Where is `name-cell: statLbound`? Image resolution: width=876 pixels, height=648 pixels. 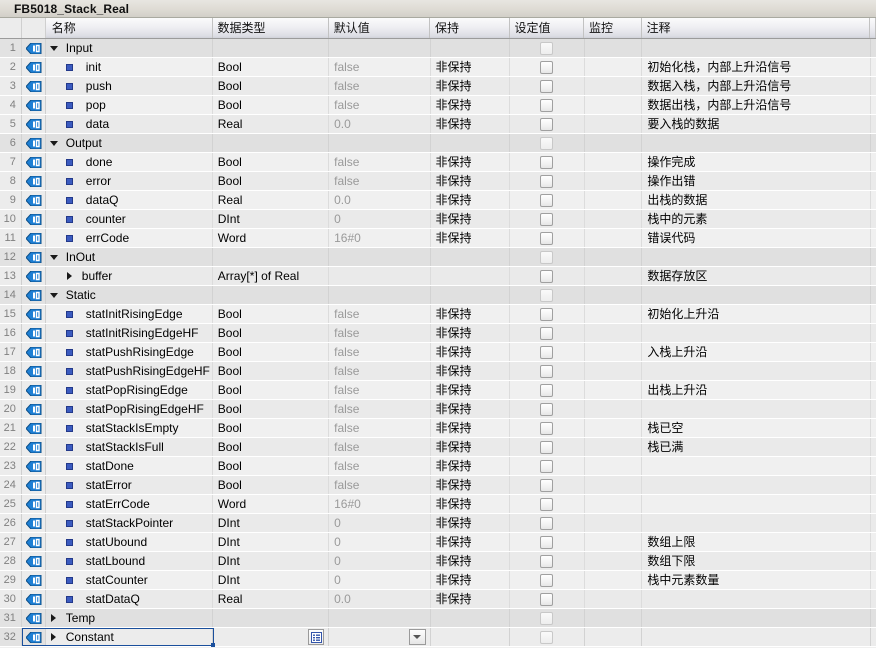 name-cell: statLbound is located at coordinates (129, 561).